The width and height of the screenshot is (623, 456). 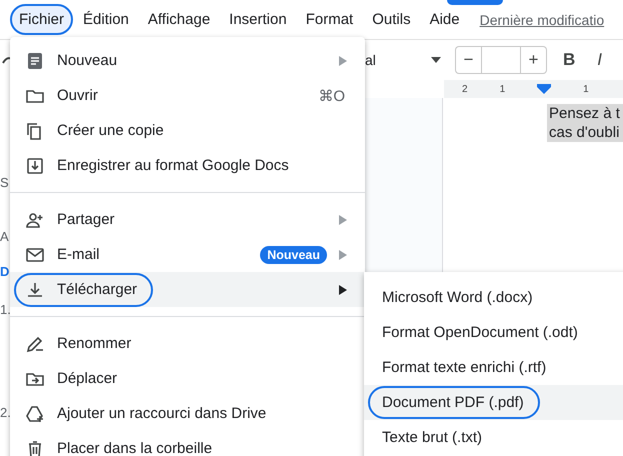 What do you see at coordinates (5, 311) in the screenshot?
I see `outline-item: 1.` at bounding box center [5, 311].